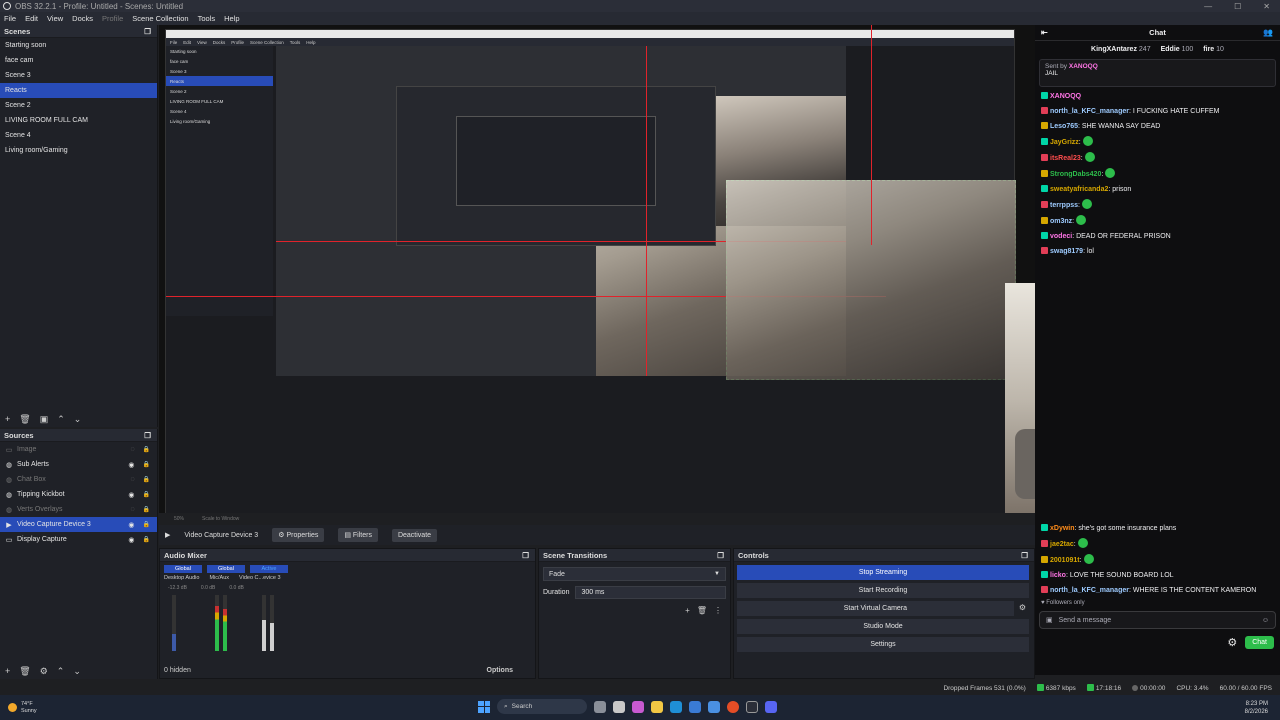 This screenshot has width=1280, height=720. What do you see at coordinates (542, 706) in the screenshot?
I see `taskbar-search: ⌕ Search` at bounding box center [542, 706].